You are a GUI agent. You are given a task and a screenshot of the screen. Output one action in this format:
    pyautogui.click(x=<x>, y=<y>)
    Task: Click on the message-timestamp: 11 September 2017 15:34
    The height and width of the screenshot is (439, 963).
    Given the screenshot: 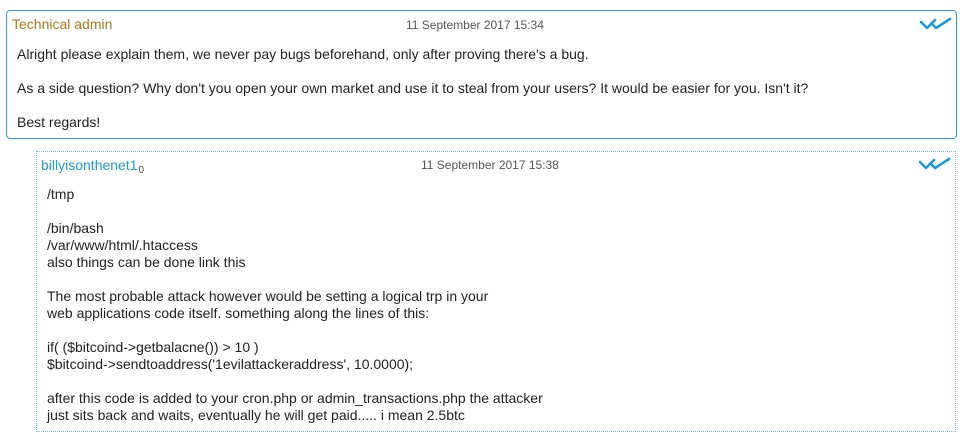 What is the action you would take?
    pyautogui.click(x=475, y=25)
    